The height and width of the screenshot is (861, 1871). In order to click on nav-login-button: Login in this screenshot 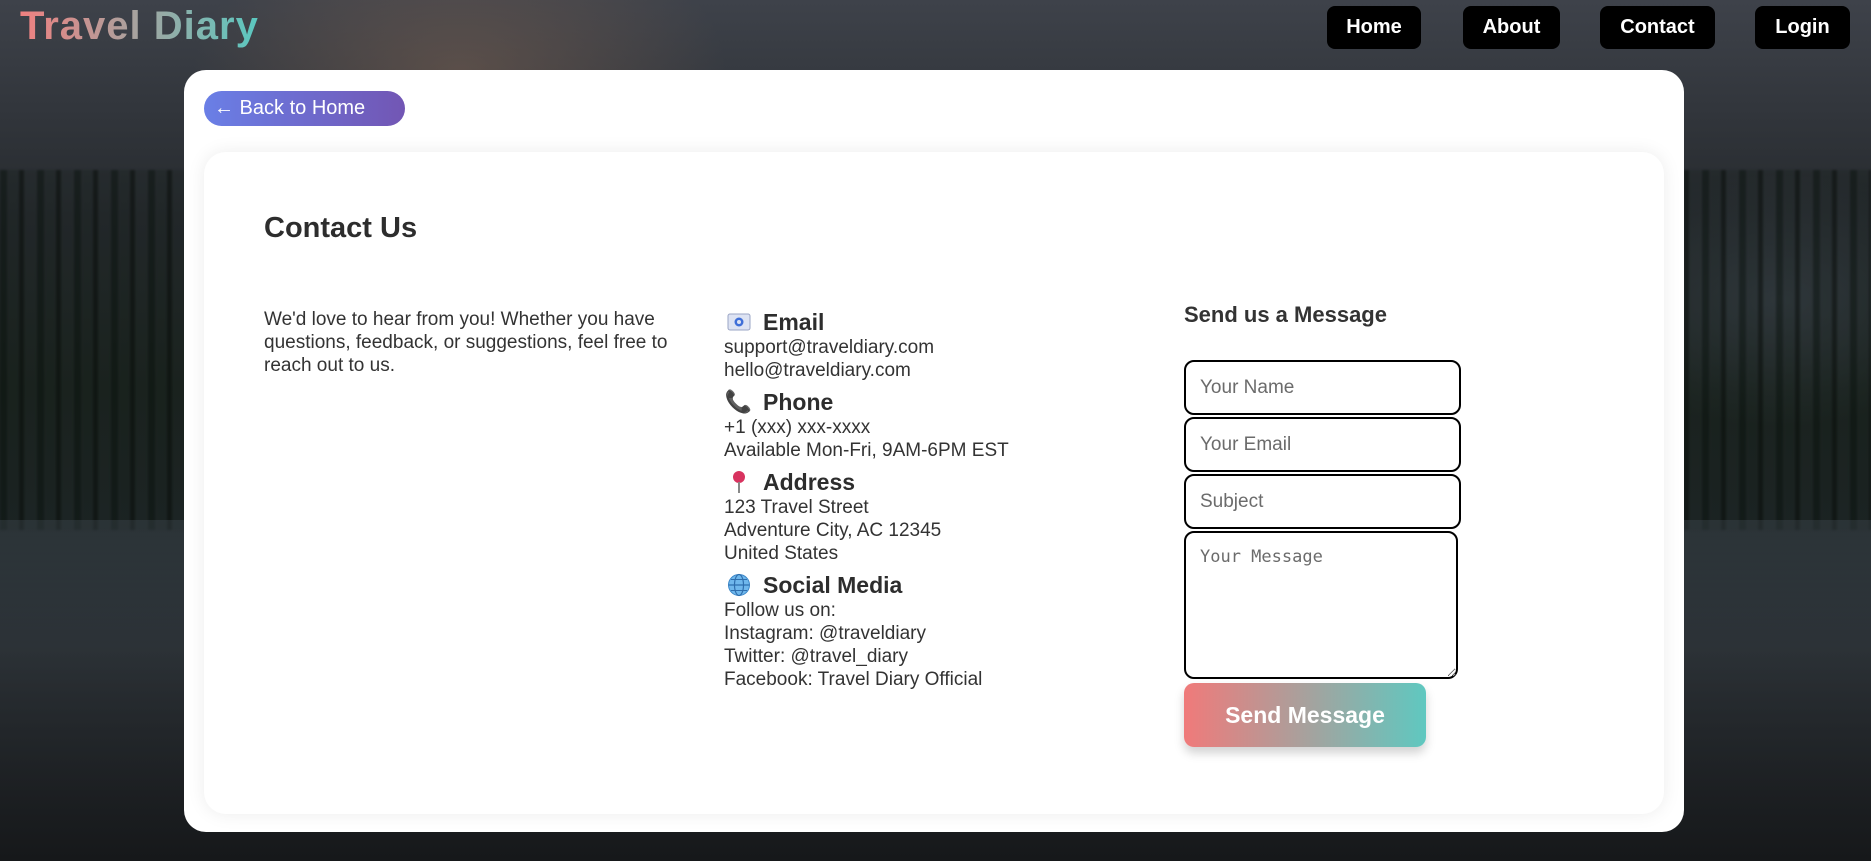, I will do `click(1802, 27)`.